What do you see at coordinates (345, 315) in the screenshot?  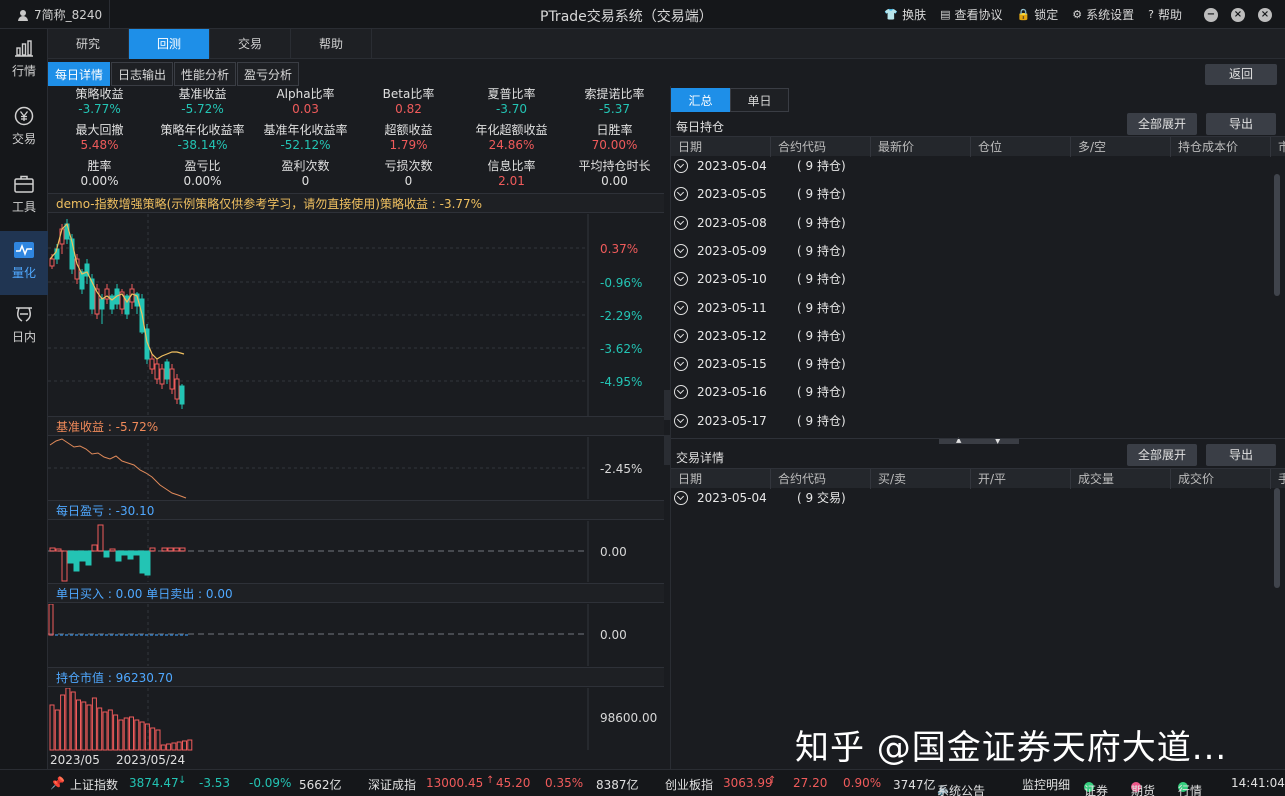 I see `strategy-chart-svg: 0.37% -0.96% -2.29% -3.62% -4.95%` at bounding box center [345, 315].